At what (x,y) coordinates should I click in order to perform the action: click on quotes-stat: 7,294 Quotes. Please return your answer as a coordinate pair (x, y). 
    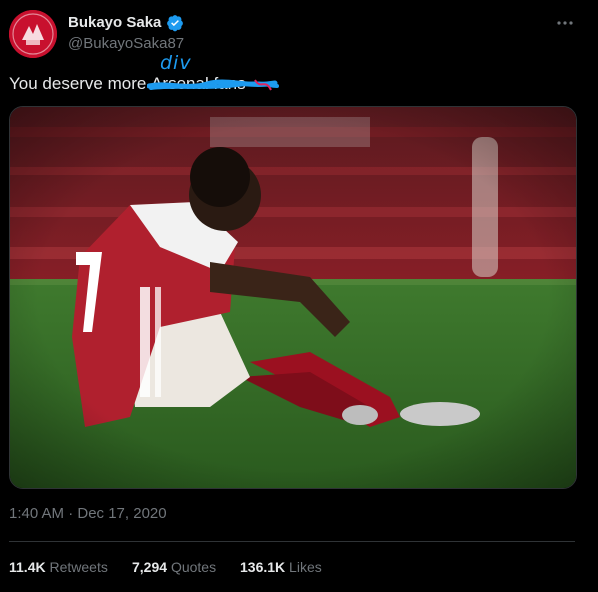
    Looking at the image, I should click on (174, 567).